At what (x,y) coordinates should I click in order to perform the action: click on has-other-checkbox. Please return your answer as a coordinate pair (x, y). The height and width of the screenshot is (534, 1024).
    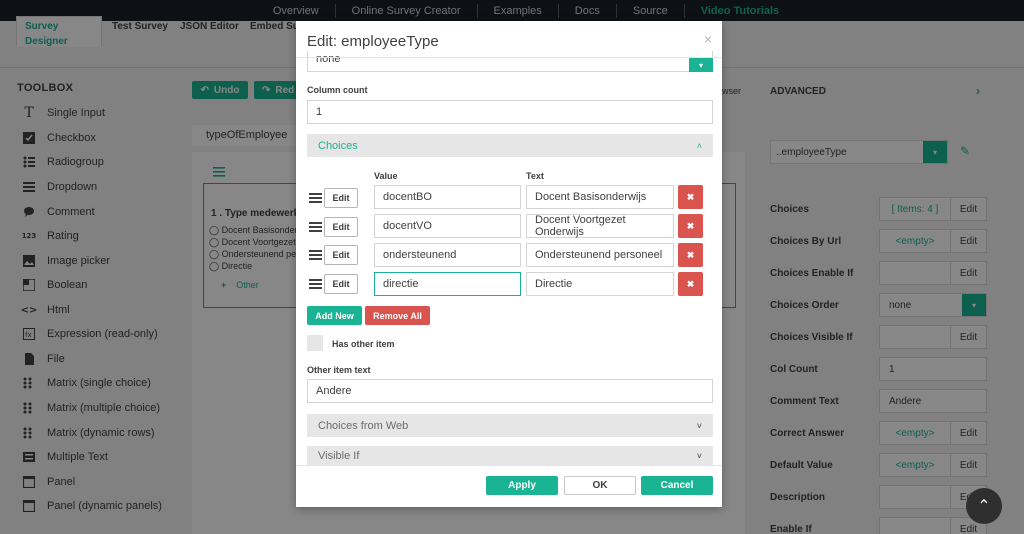
    Looking at the image, I should click on (315, 343).